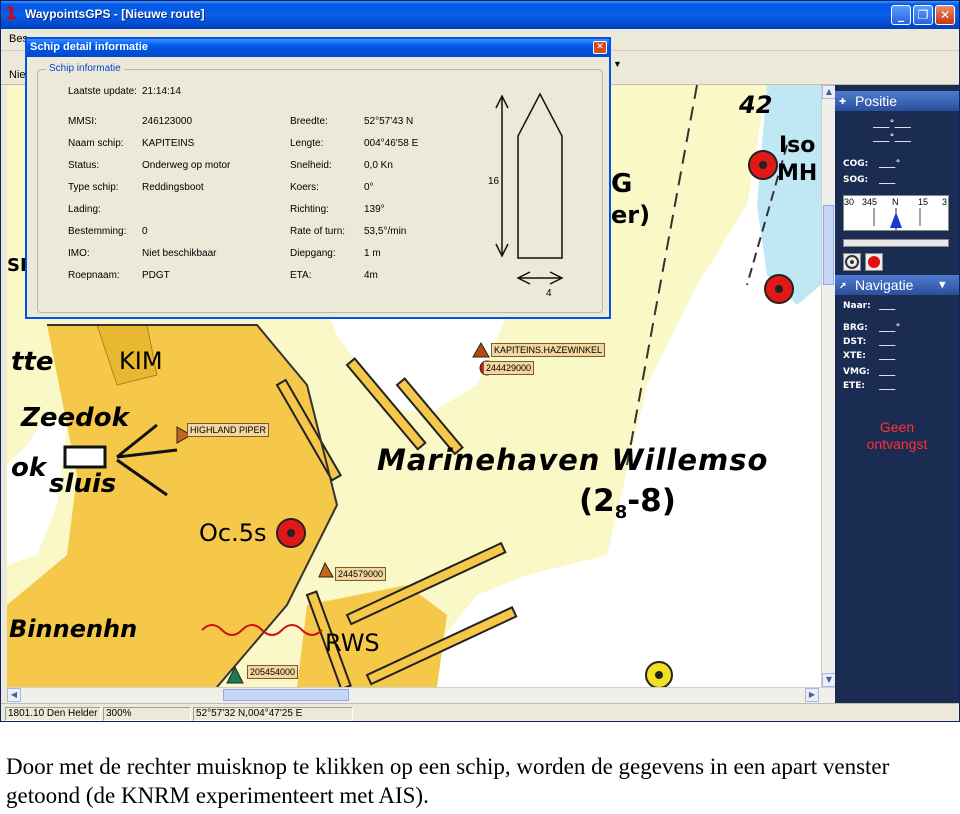 The image size is (960, 814). What do you see at coordinates (756, 105) in the screenshot?
I see `map-label-42: 42` at bounding box center [756, 105].